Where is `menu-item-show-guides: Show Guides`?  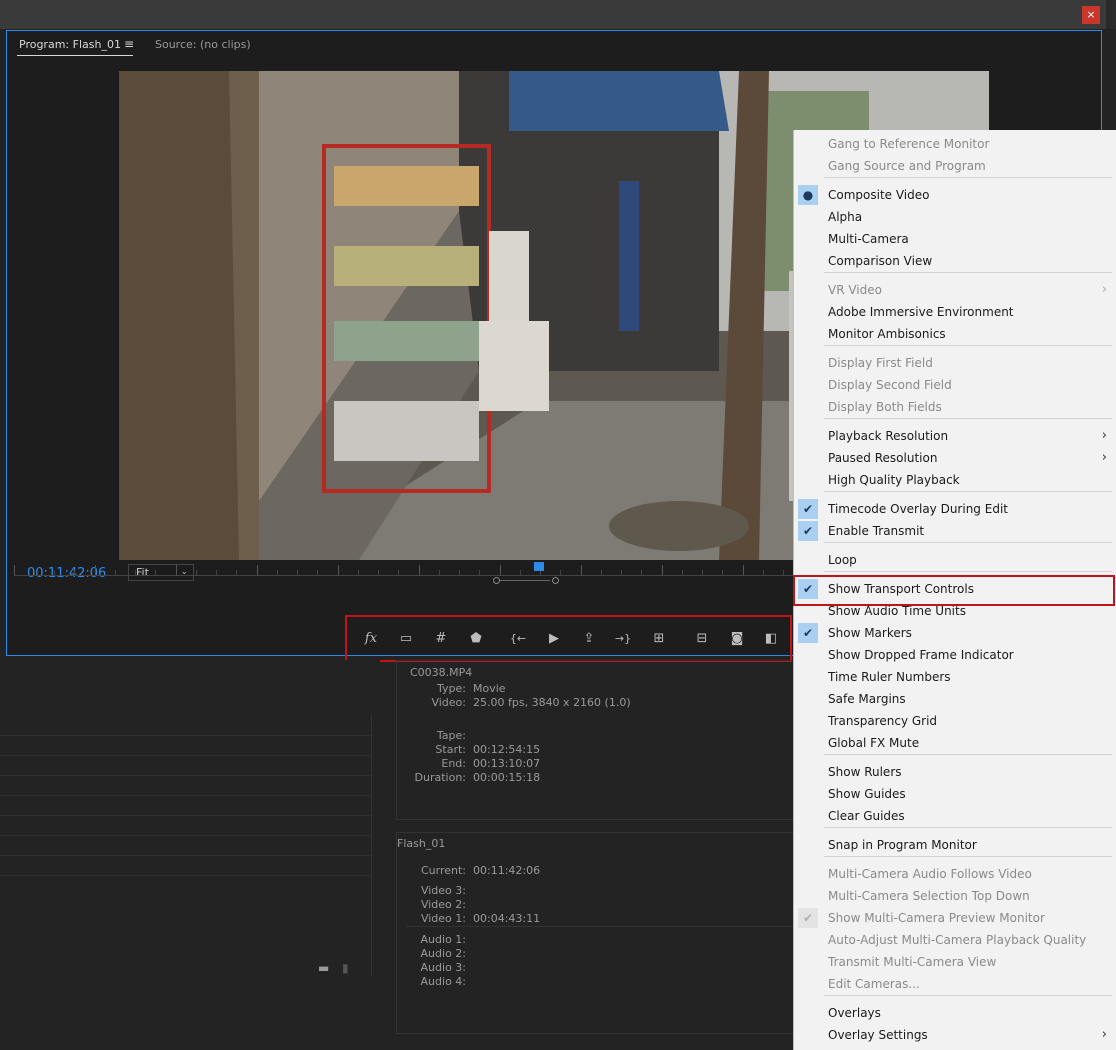
menu-item-show-guides: Show Guides is located at coordinates (955, 794).